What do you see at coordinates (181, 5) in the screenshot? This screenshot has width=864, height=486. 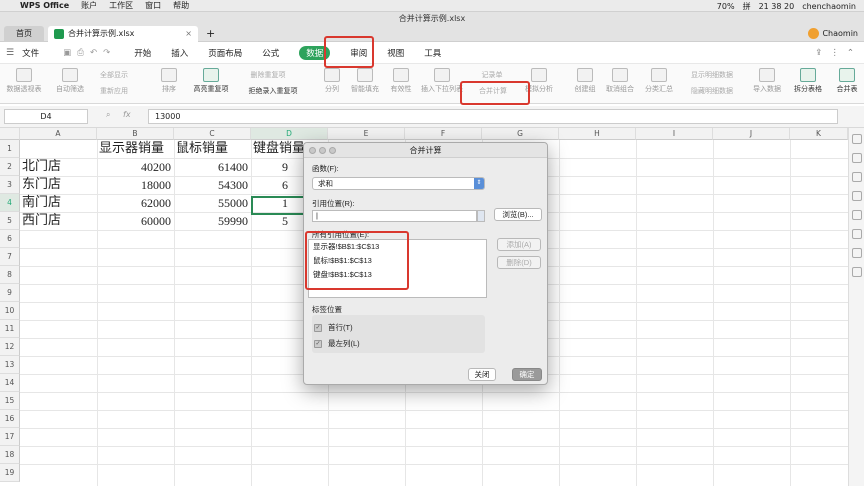 I see `menu-help: 帮助` at bounding box center [181, 5].